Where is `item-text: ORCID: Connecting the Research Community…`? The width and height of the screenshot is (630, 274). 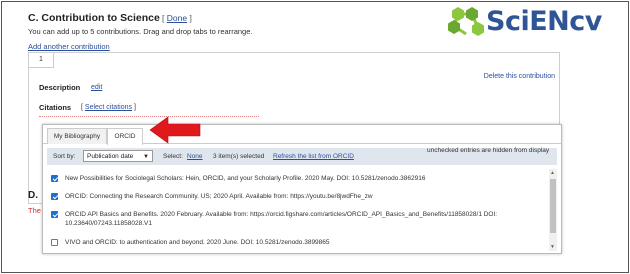 item-text: ORCID: Connecting the Research Community… is located at coordinates (219, 196).